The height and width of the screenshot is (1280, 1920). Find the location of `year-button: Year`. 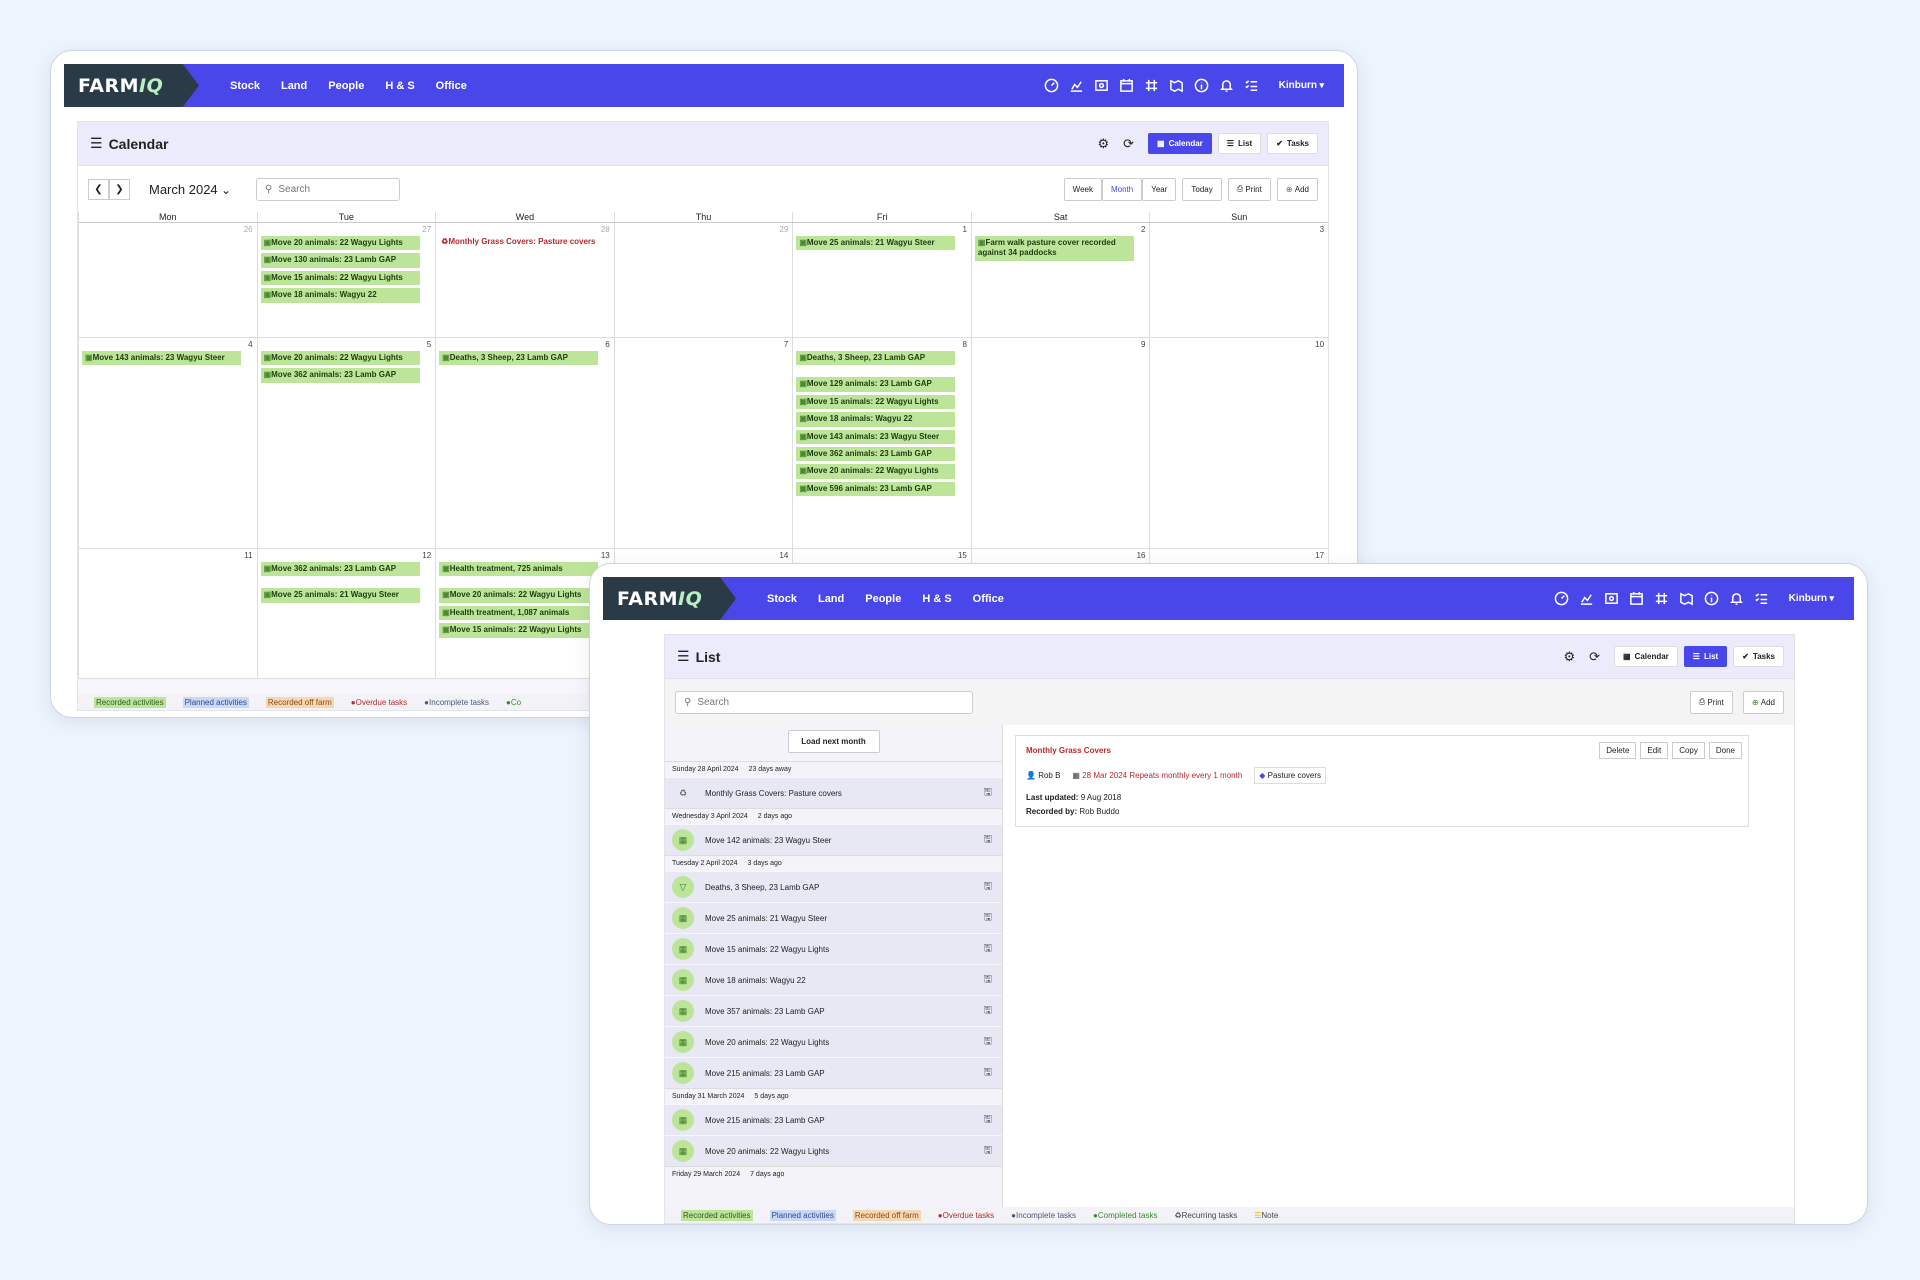

year-button: Year is located at coordinates (1159, 189).